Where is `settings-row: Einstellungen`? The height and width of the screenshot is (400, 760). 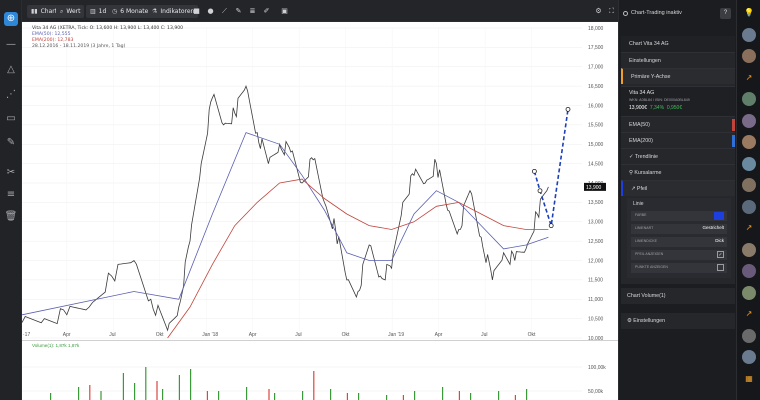 settings-row: Einstellungen is located at coordinates (678, 60).